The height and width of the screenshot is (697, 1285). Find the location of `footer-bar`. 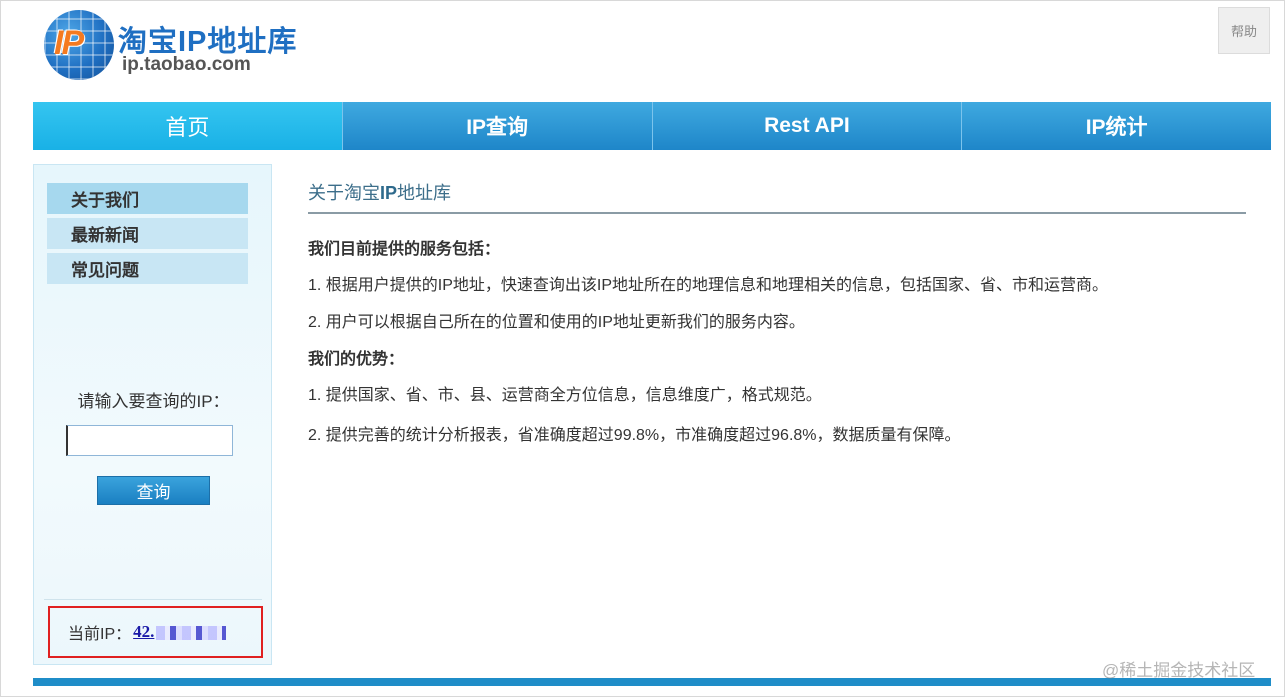

footer-bar is located at coordinates (652, 682).